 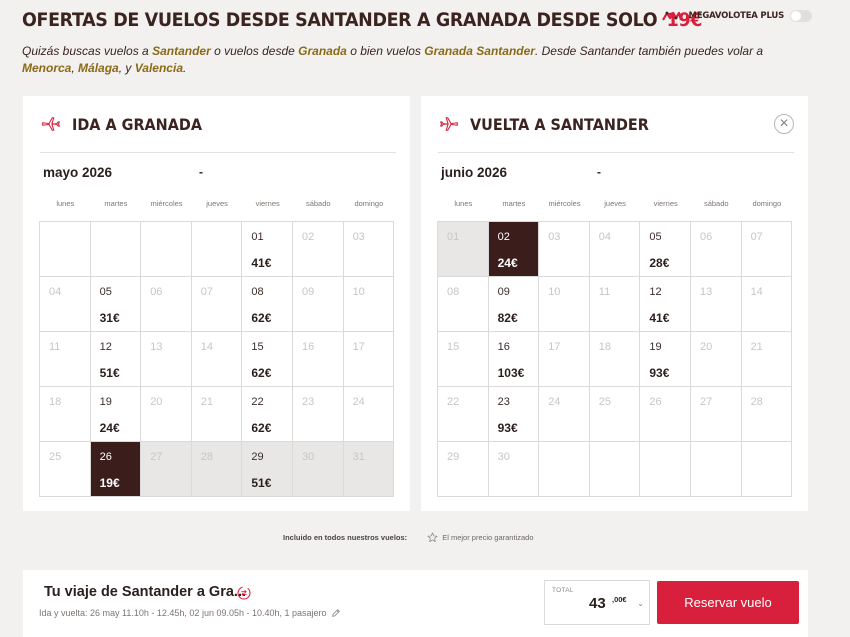 I want to click on calendar-day-cell: 19 93€, so click(x=665, y=359).